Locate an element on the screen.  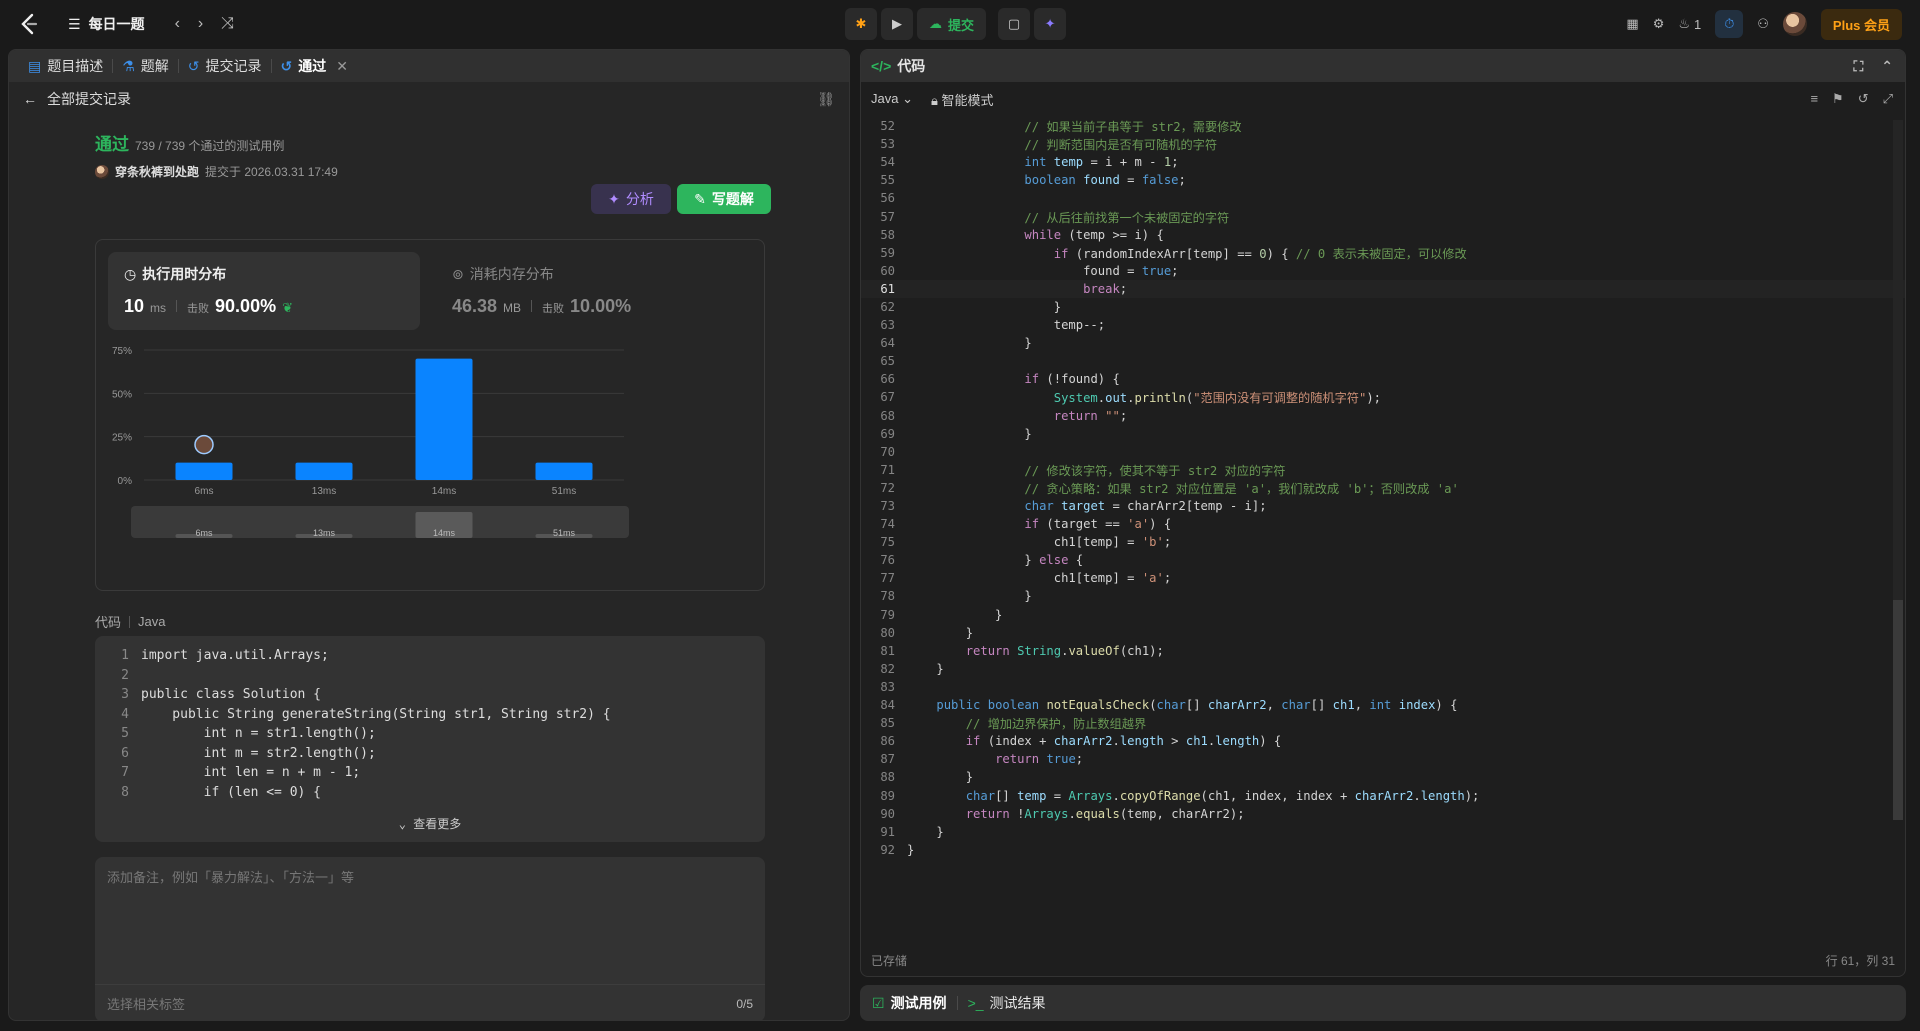
editor-scroll-thumb is located at coordinates (1898, 710).